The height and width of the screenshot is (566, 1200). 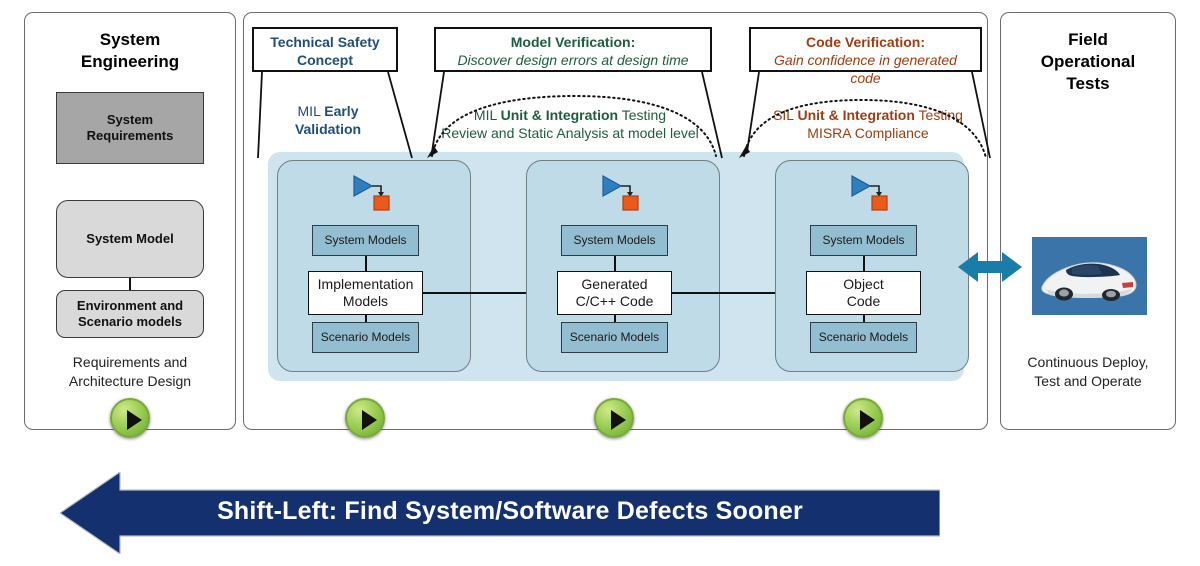 I want to click on callout-mv-line1: Model Verification:, so click(x=573, y=42).